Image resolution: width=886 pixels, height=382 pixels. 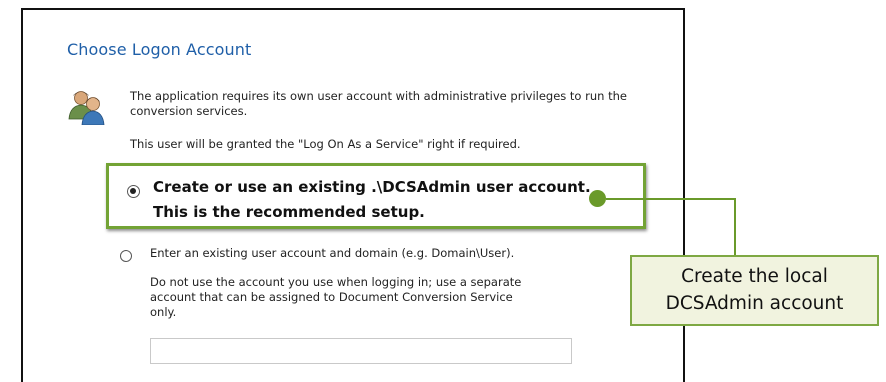 I want to click on create-account-radio, so click(x=133, y=191).